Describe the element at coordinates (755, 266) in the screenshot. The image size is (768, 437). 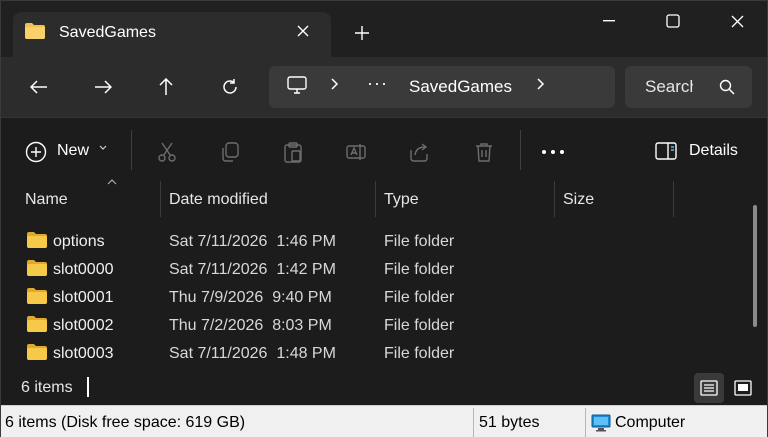
I see `vertical-scrollbar` at that location.